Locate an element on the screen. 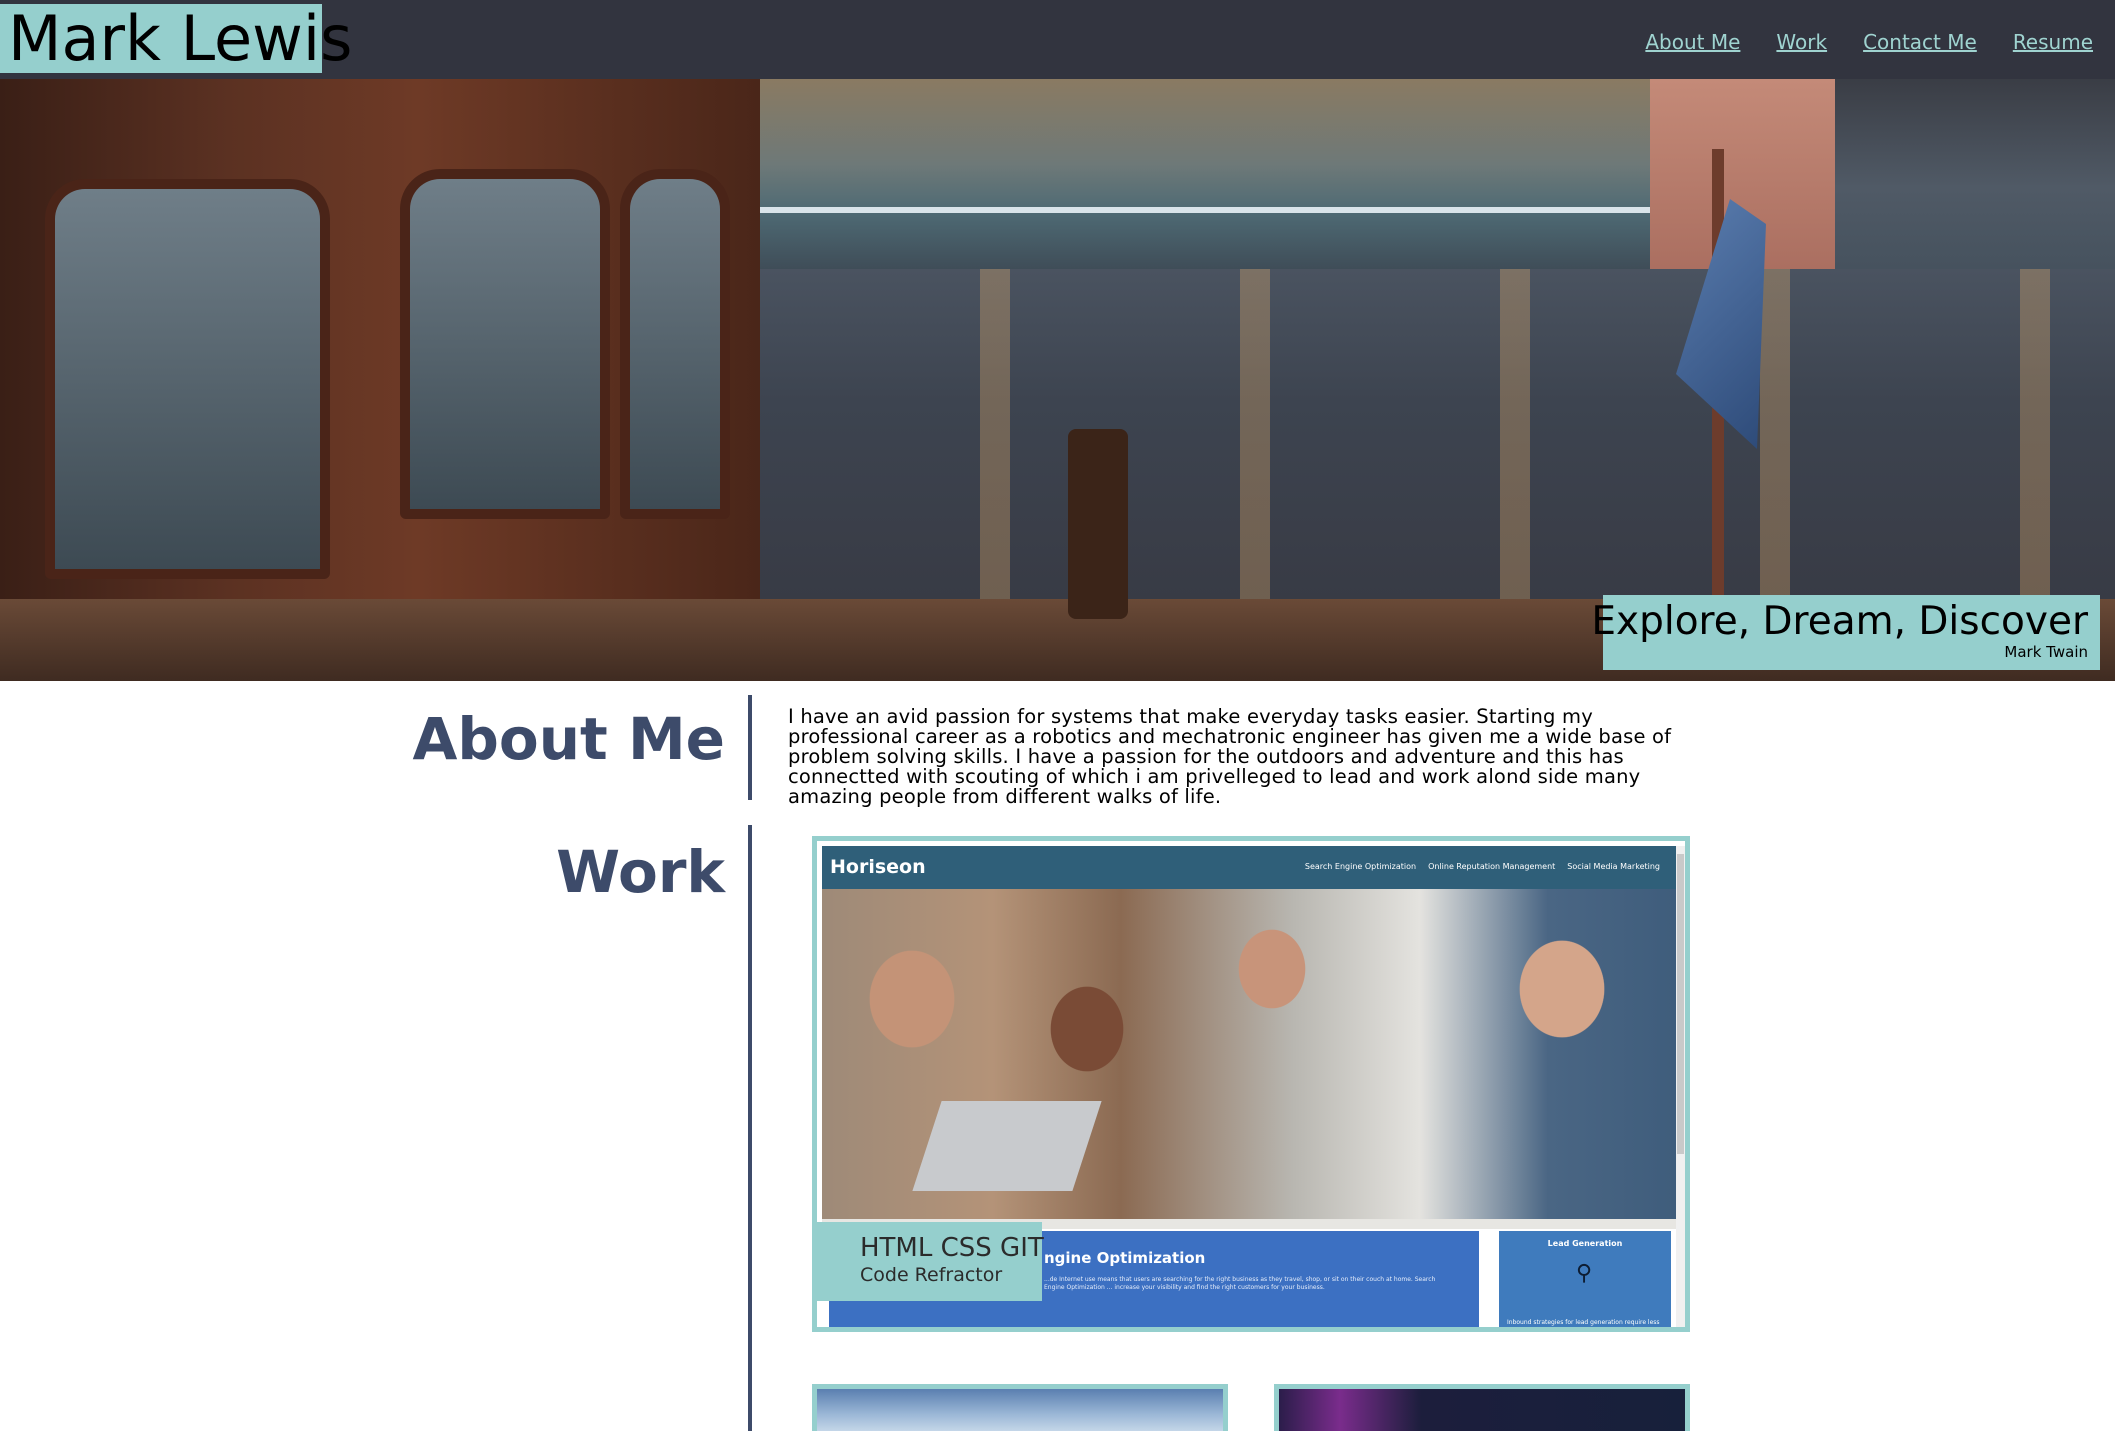 Image resolution: width=2115 pixels, height=1431 pixels. screenshot-nav-link: Social Media Marketing is located at coordinates (1613, 866).